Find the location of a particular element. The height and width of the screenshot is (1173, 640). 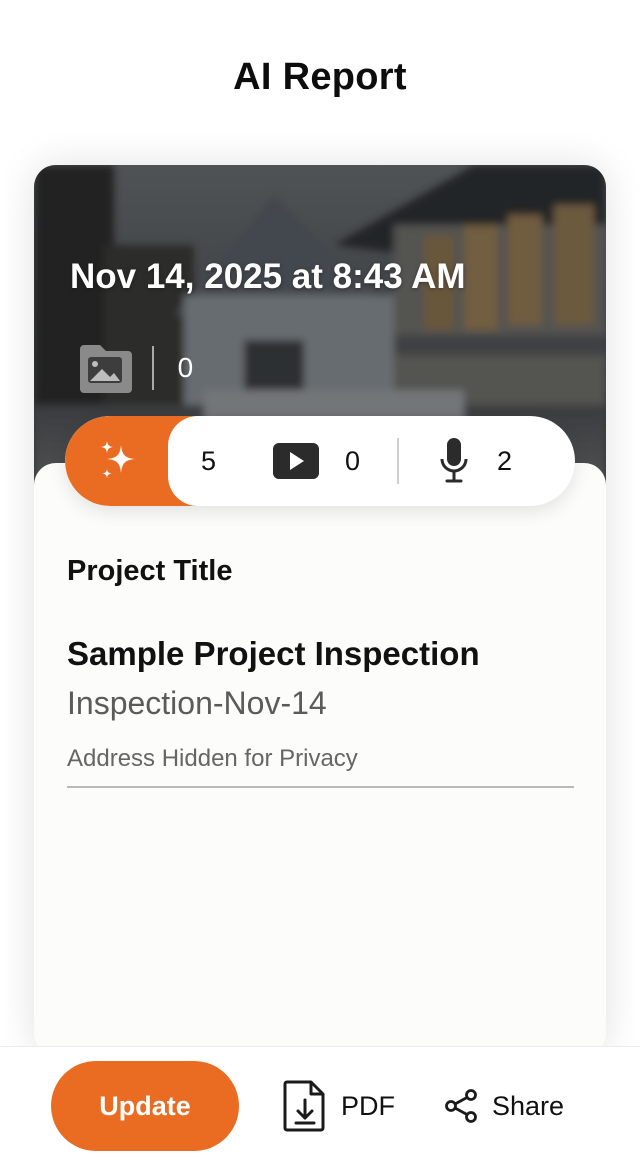

share-icon is located at coordinates (461, 1106).